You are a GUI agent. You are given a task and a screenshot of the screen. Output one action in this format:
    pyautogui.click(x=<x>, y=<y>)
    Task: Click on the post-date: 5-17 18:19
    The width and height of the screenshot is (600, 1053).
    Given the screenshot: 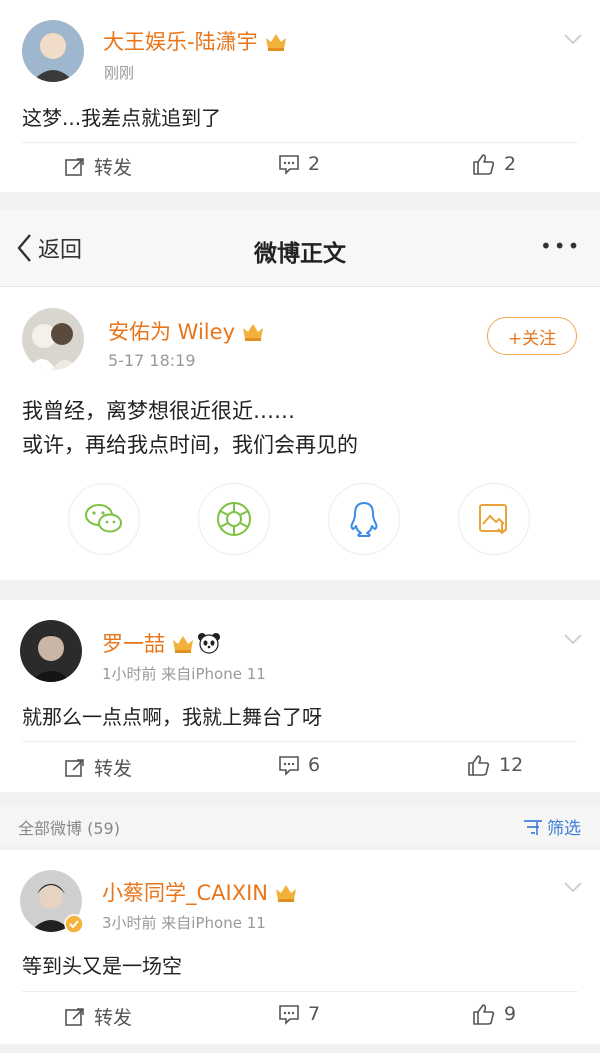 What is the action you would take?
    pyautogui.click(x=152, y=360)
    